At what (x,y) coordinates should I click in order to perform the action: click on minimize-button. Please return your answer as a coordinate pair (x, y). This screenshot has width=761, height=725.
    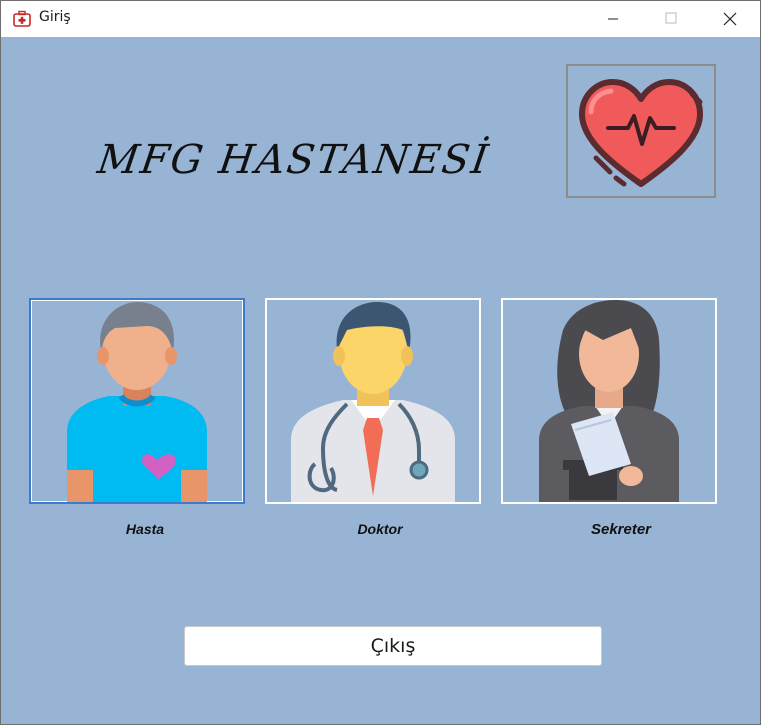
    Looking at the image, I should click on (613, 19).